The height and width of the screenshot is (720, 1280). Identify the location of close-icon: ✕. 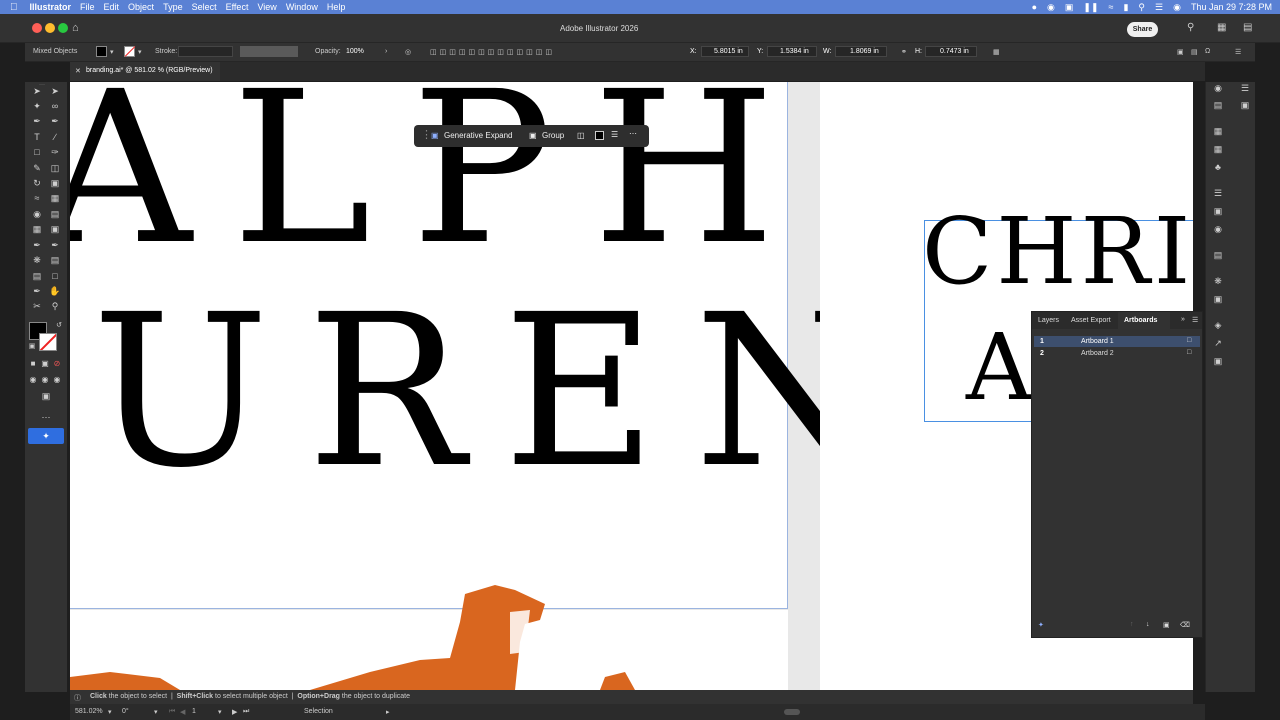
(78, 71).